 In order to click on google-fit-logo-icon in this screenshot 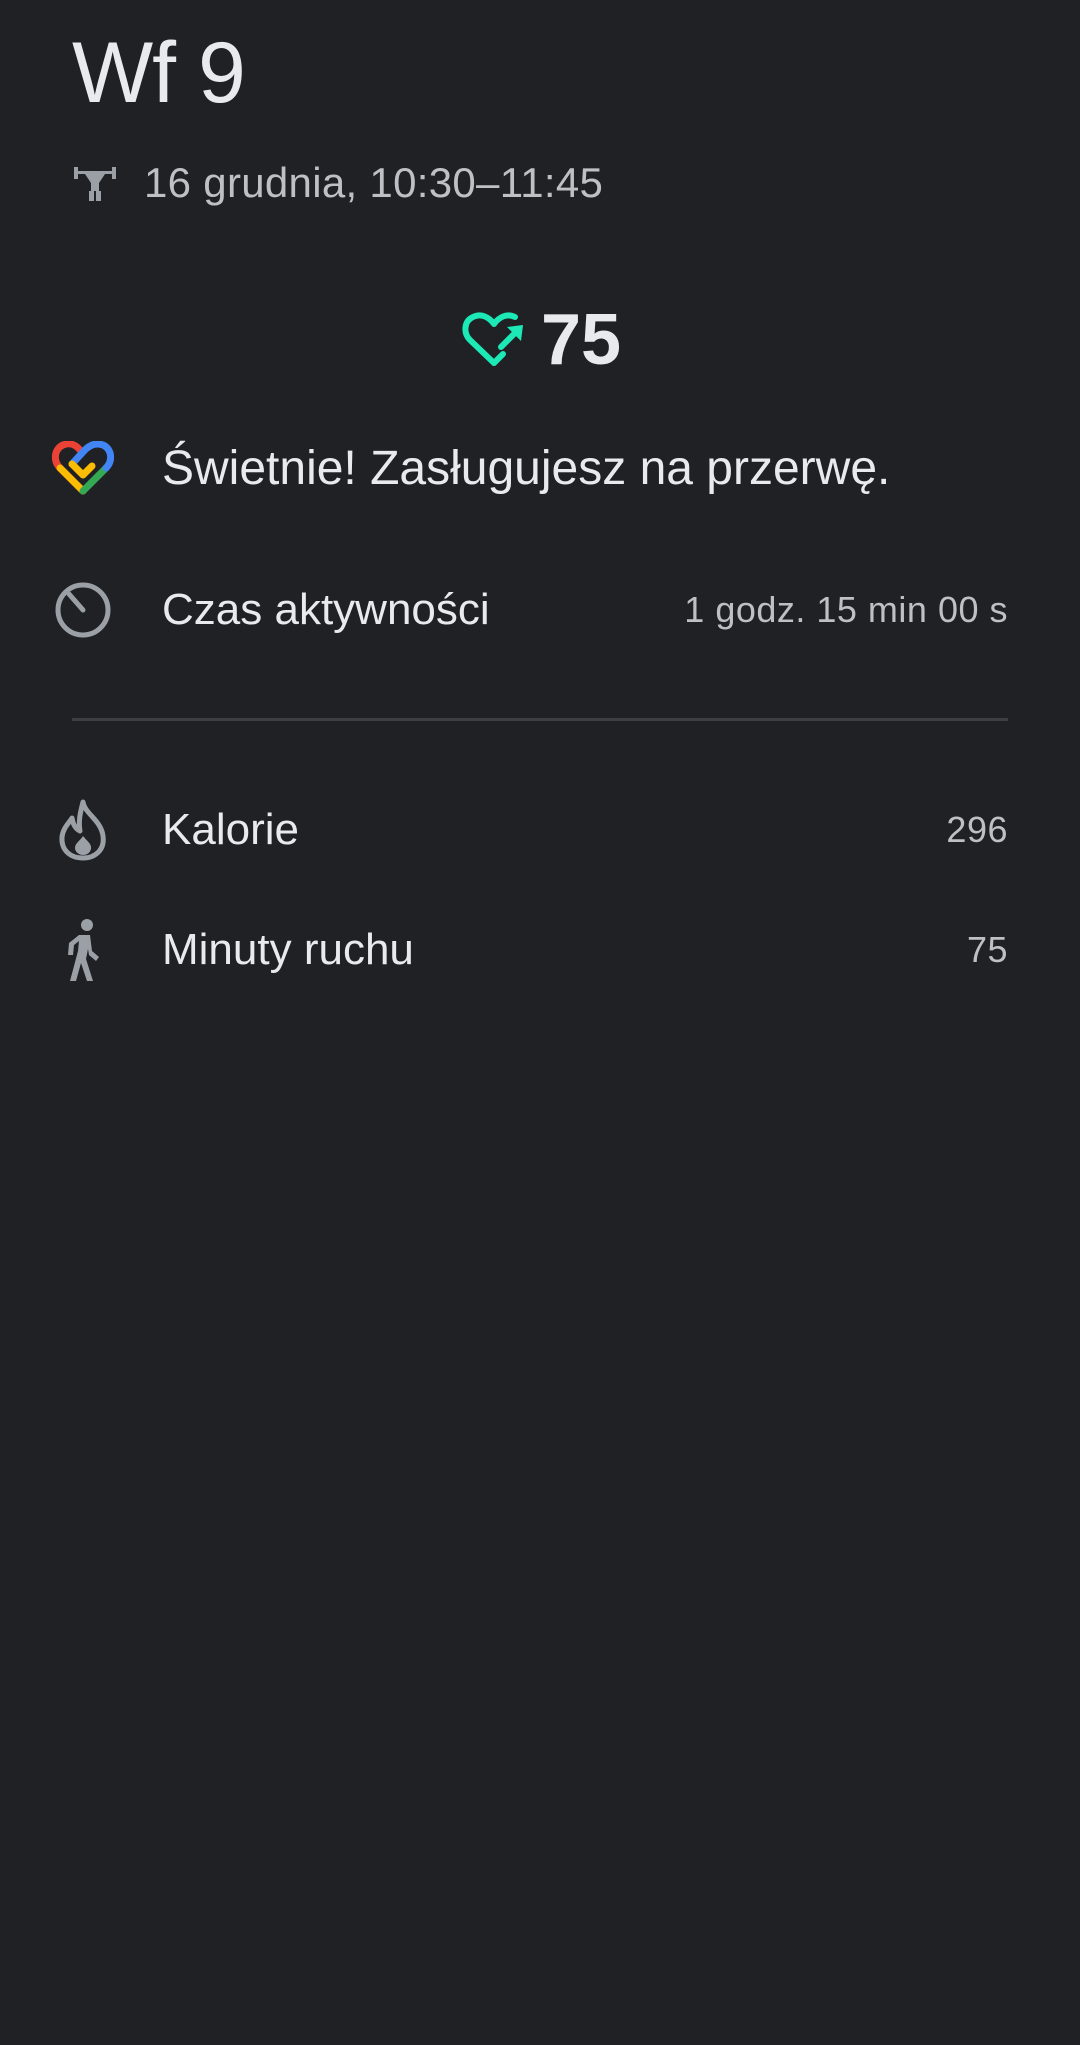, I will do `click(83, 468)`.